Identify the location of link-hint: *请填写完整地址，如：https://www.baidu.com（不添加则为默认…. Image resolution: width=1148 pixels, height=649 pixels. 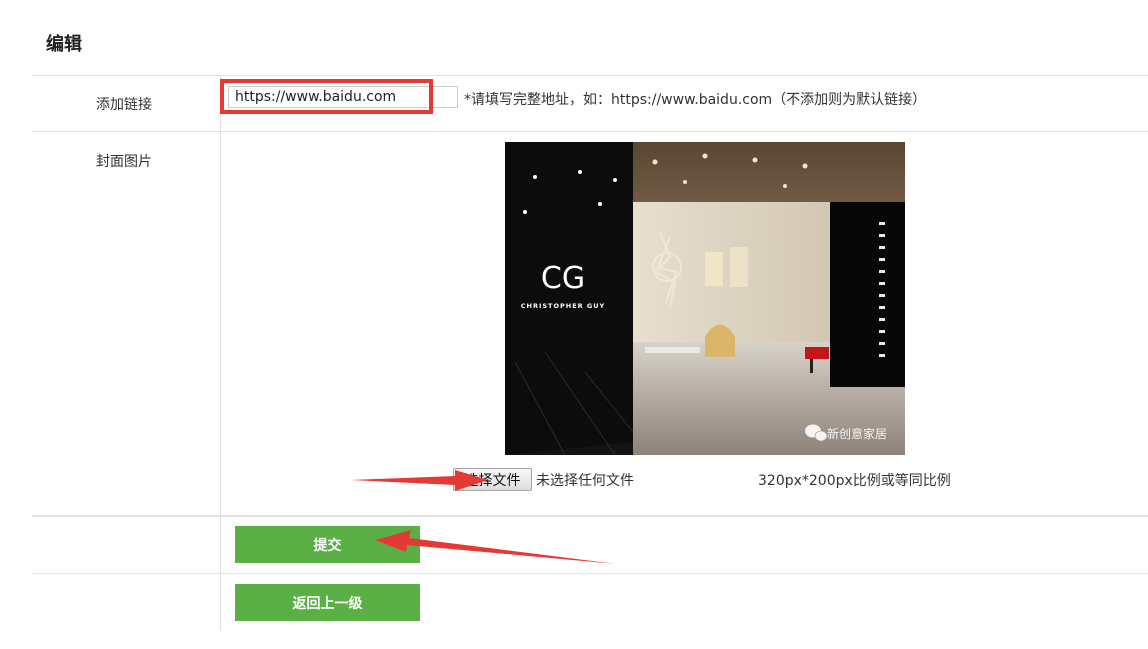
(695, 100).